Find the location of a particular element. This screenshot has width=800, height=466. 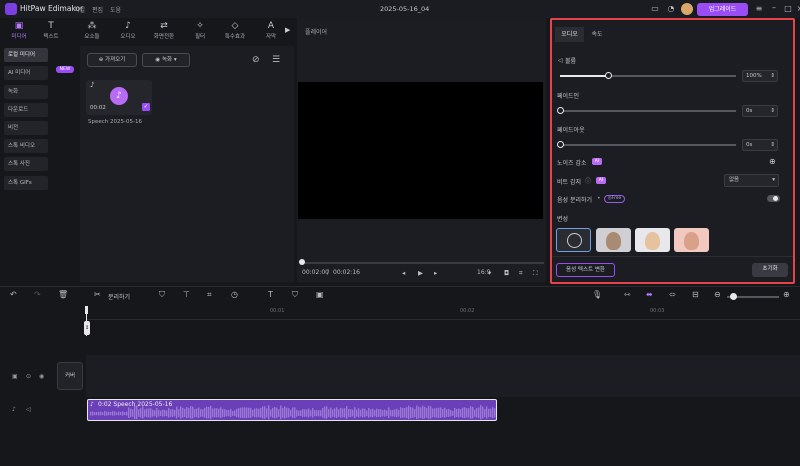

close-icon: × is located at coordinates (797, 9).